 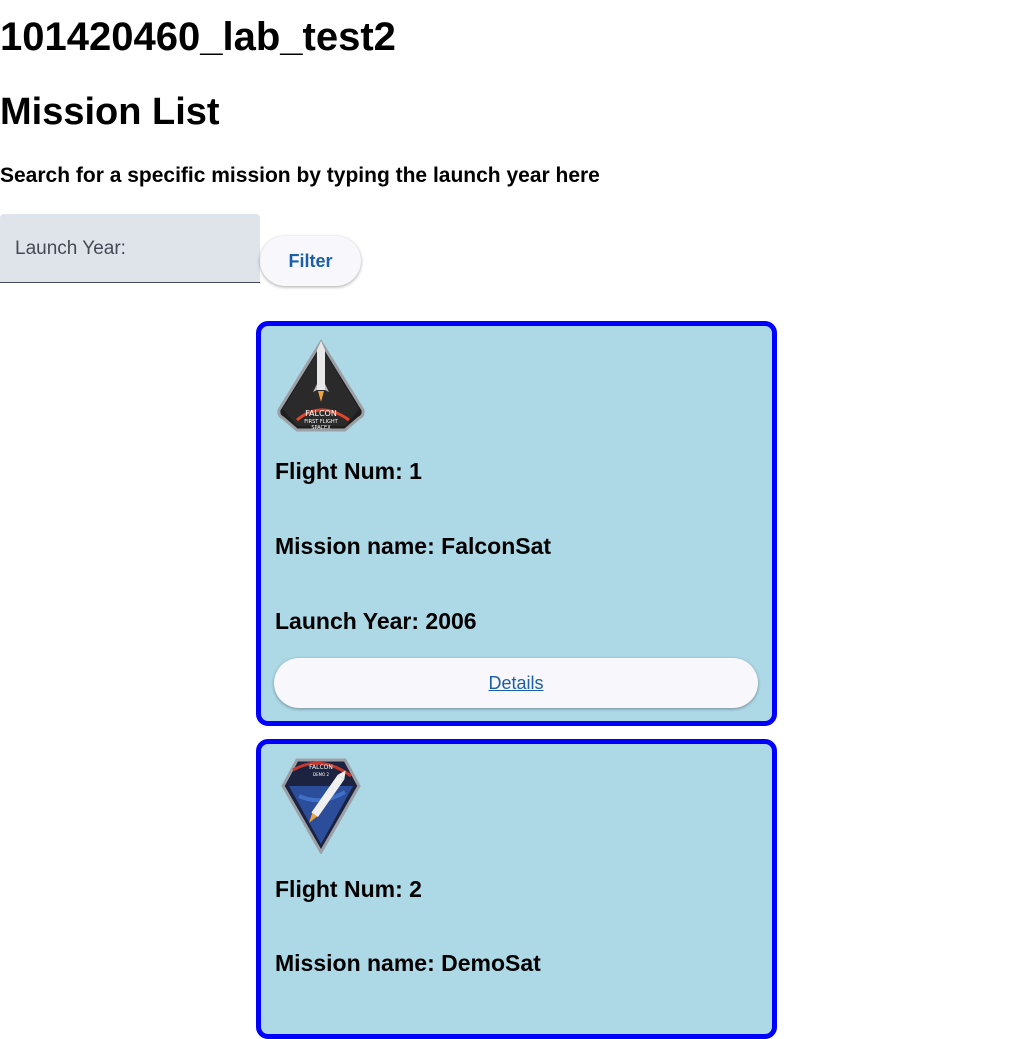 What do you see at coordinates (321, 385) in the screenshot?
I see `falcon-1-first-flight-patch-icon: FALCON FIRST FLIGHT SPACEX` at bounding box center [321, 385].